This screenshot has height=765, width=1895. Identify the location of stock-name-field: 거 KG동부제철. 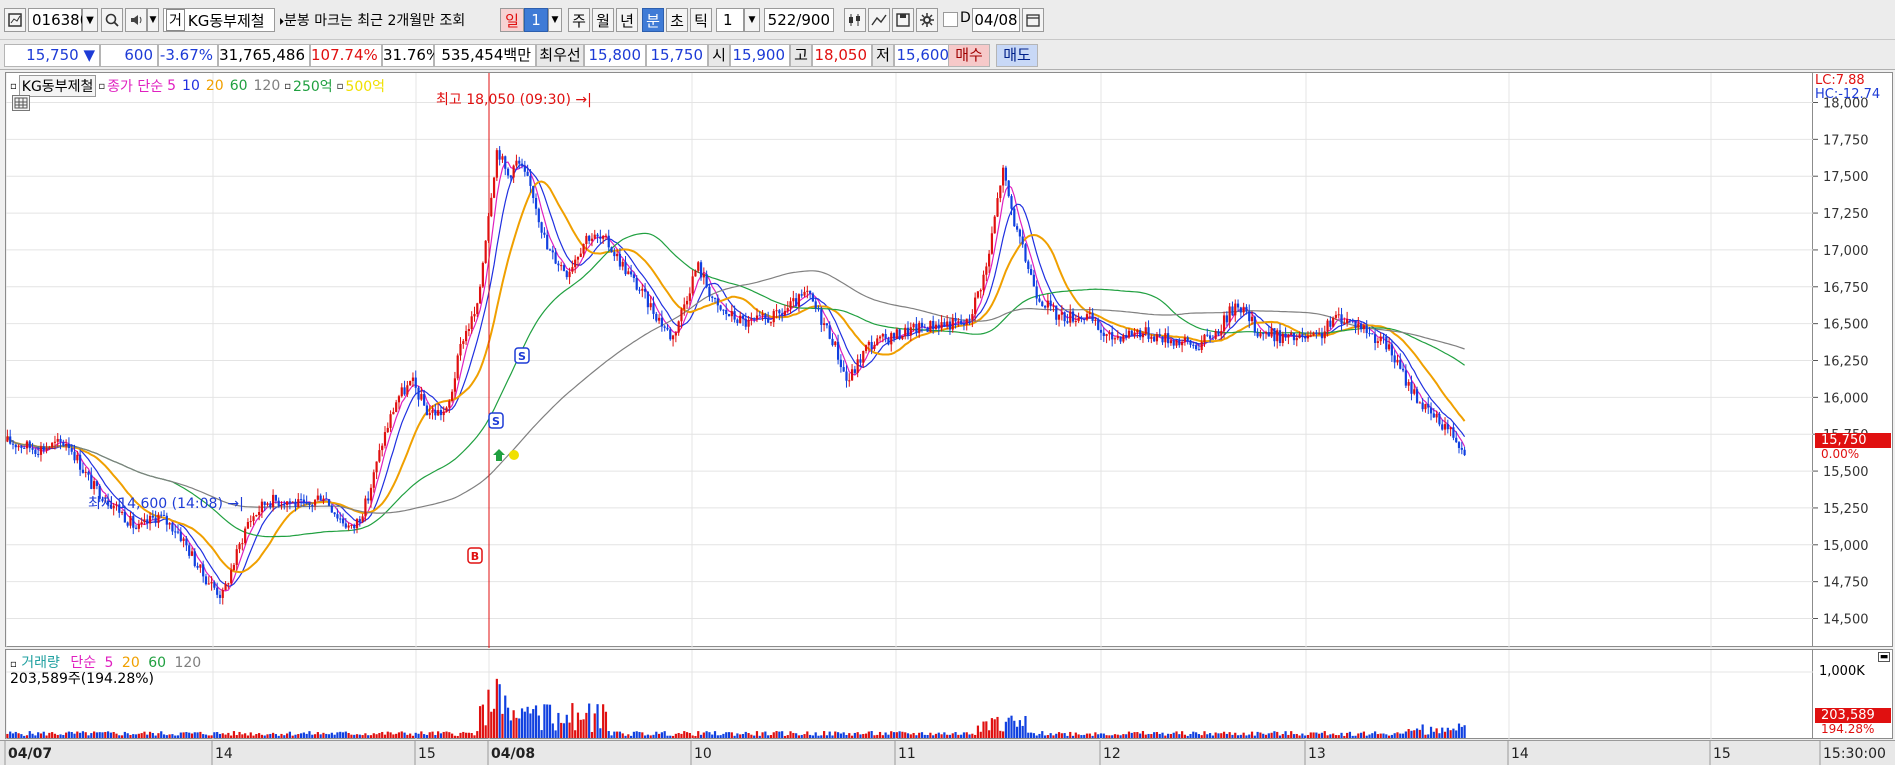
(219, 20).